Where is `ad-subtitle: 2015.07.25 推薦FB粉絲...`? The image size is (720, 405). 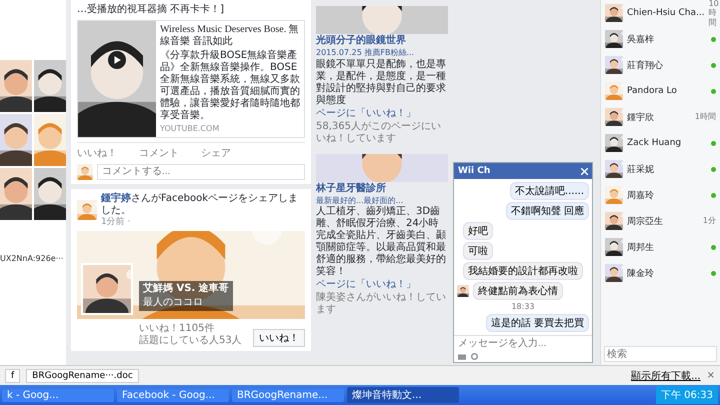 ad-subtitle: 2015.07.25 推薦FB粉絲... is located at coordinates (366, 53).